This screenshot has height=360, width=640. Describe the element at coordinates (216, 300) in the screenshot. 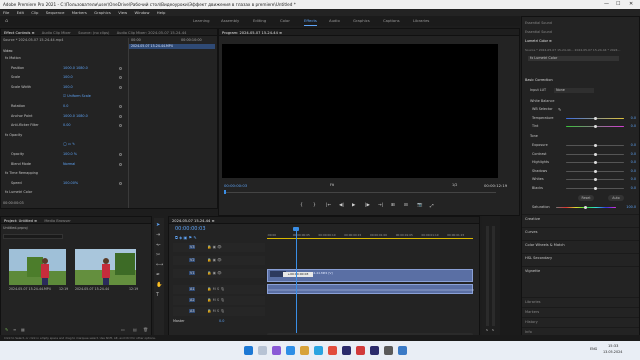

I see `track-controls-icons: 🔒 M S 🎙` at that location.